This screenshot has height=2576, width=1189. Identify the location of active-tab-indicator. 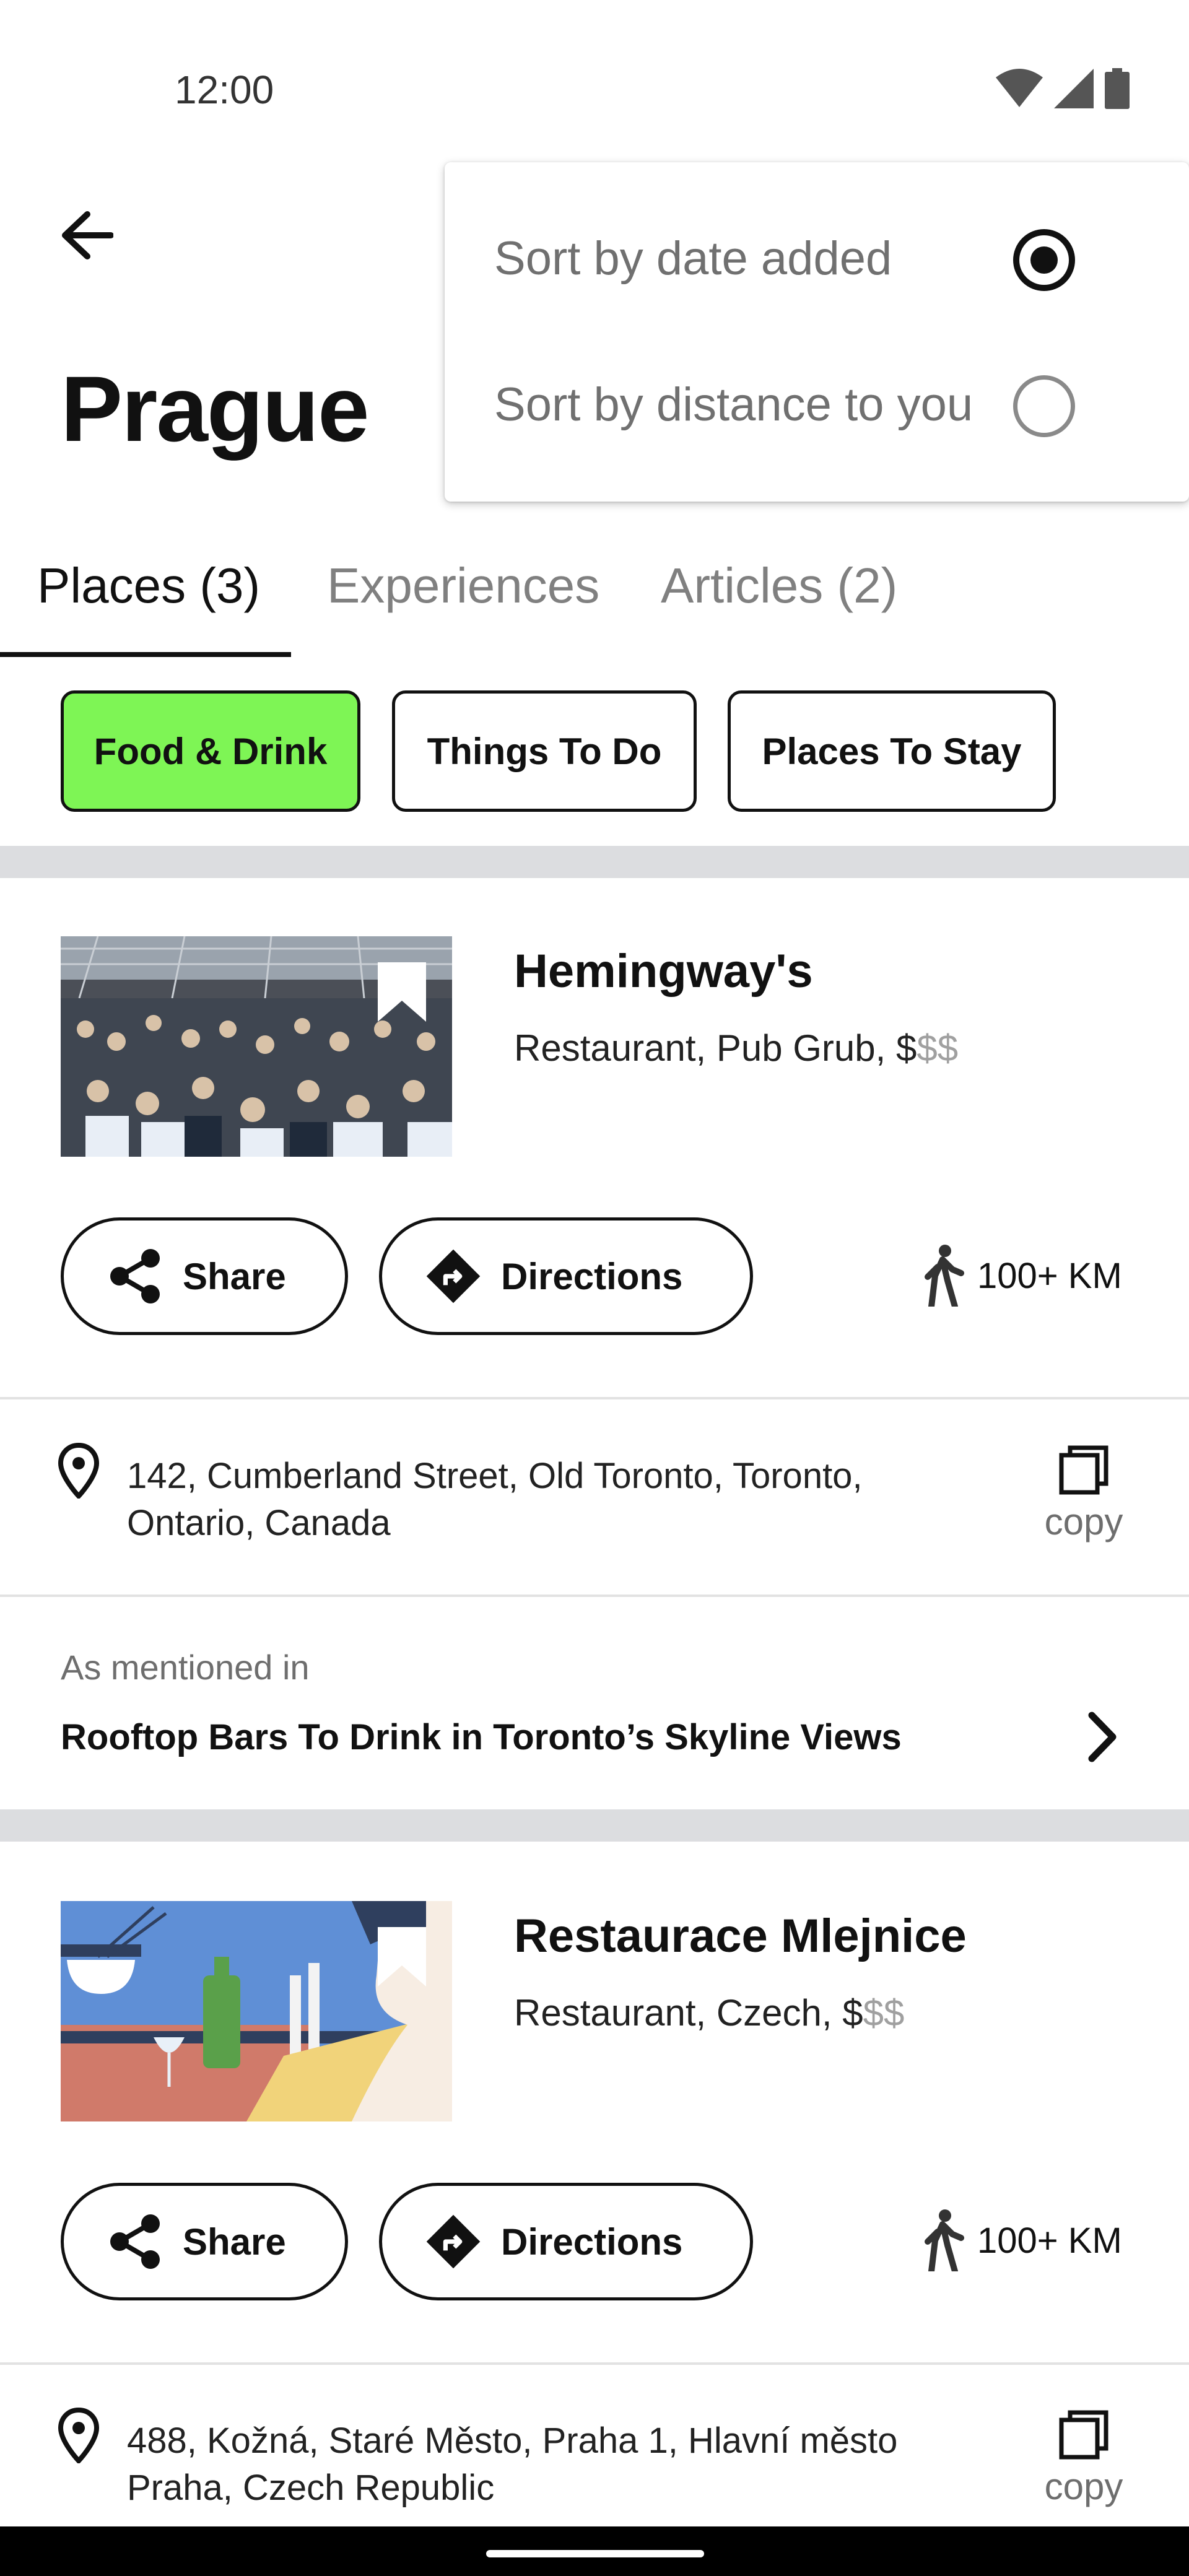
(145, 655).